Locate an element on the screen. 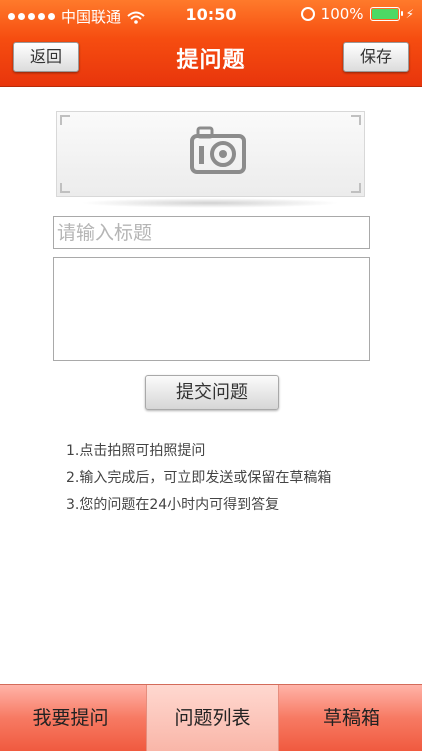  tab-ask-question: 我要提问 is located at coordinates (70, 718).